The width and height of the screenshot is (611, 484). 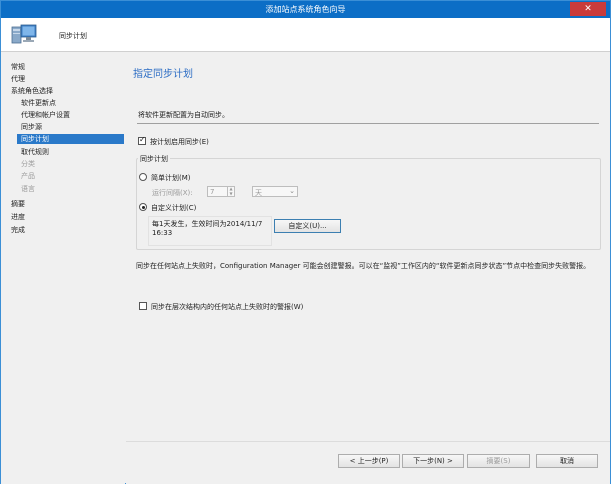 I want to click on simple-schedule-label: 简单计划(M), so click(x=171, y=178).